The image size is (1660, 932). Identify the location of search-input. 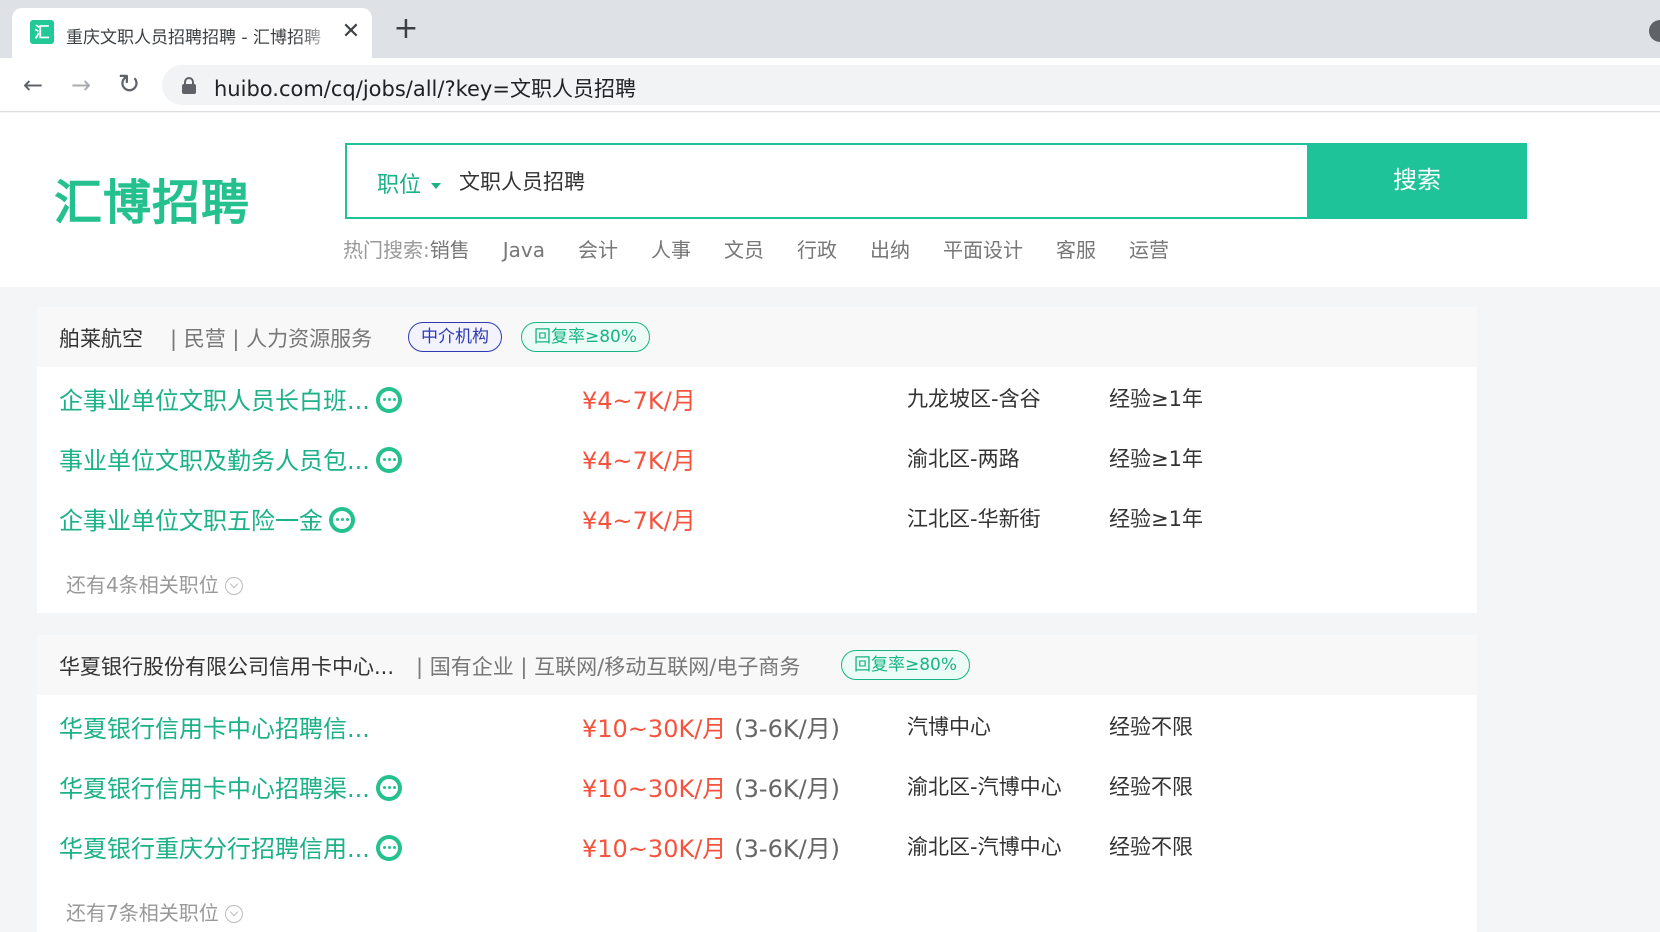
(869, 181).